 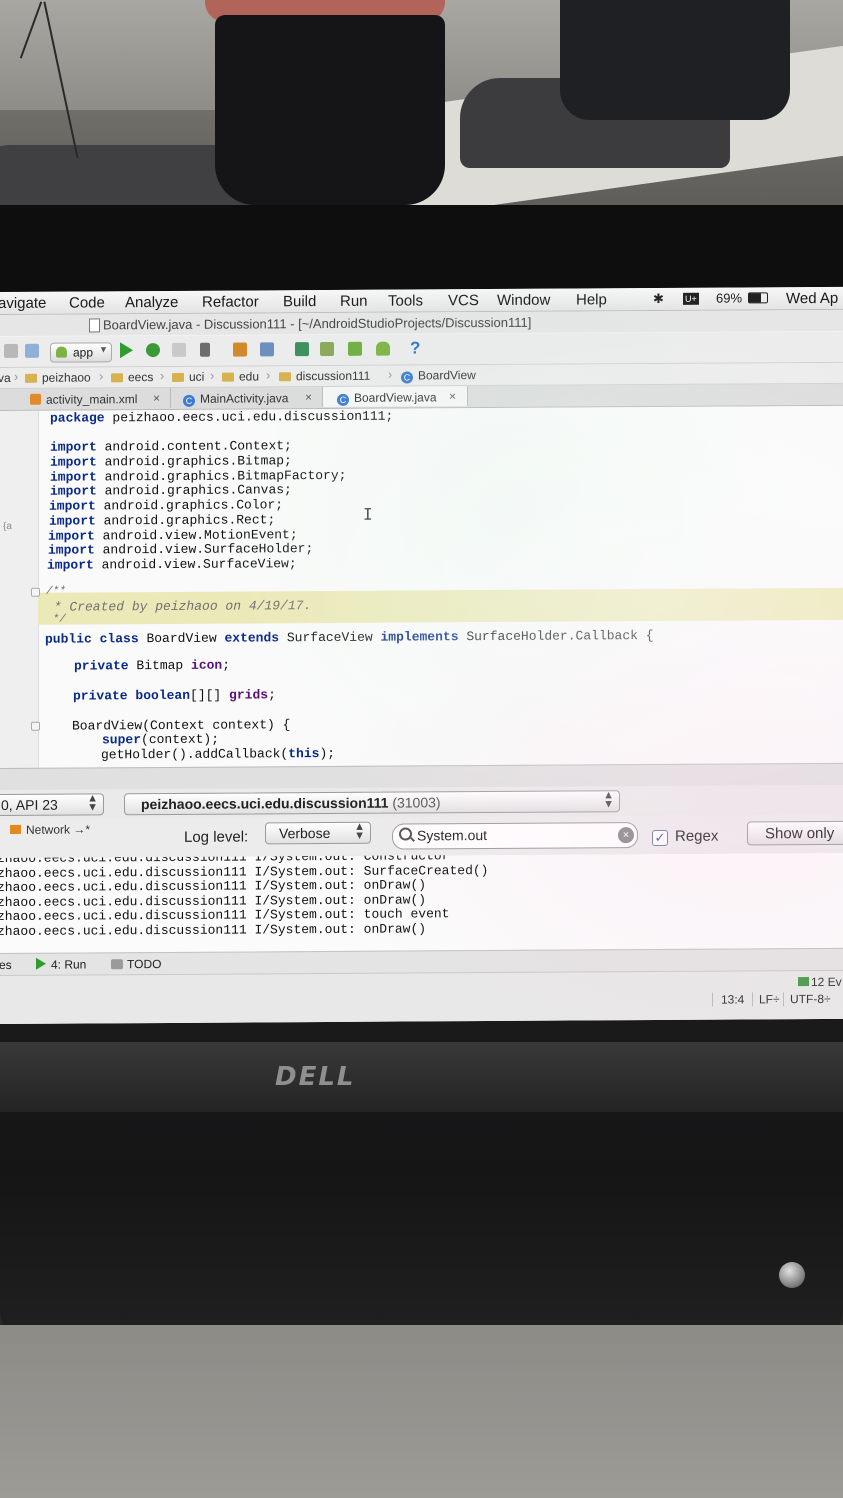 What do you see at coordinates (240, 376) in the screenshot?
I see `breadcrumb-item: edu` at bounding box center [240, 376].